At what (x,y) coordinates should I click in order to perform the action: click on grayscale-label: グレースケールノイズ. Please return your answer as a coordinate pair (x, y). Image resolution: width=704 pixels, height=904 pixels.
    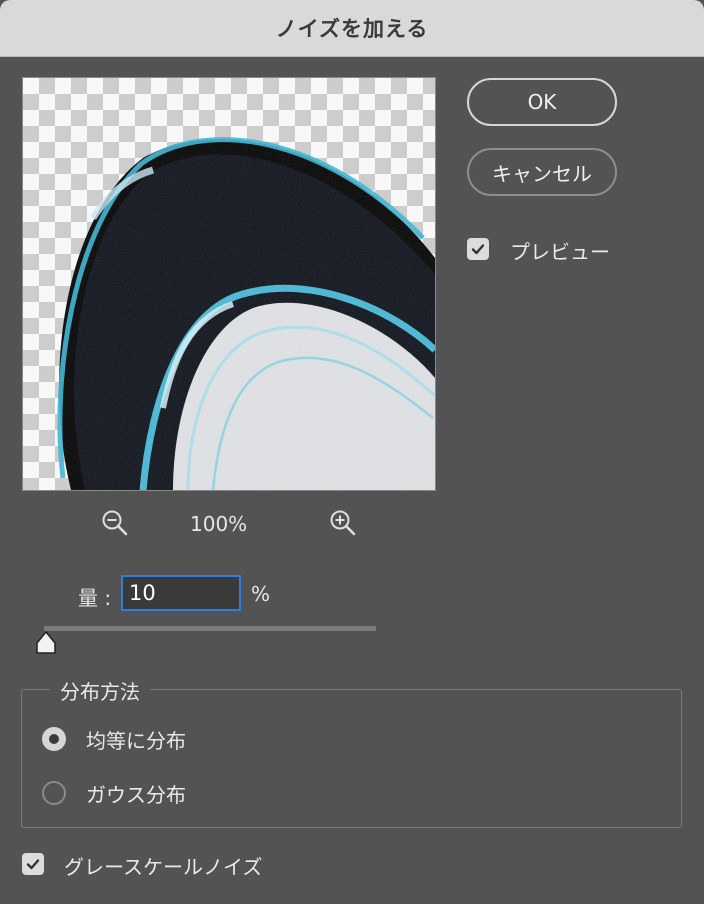
    Looking at the image, I should click on (163, 865).